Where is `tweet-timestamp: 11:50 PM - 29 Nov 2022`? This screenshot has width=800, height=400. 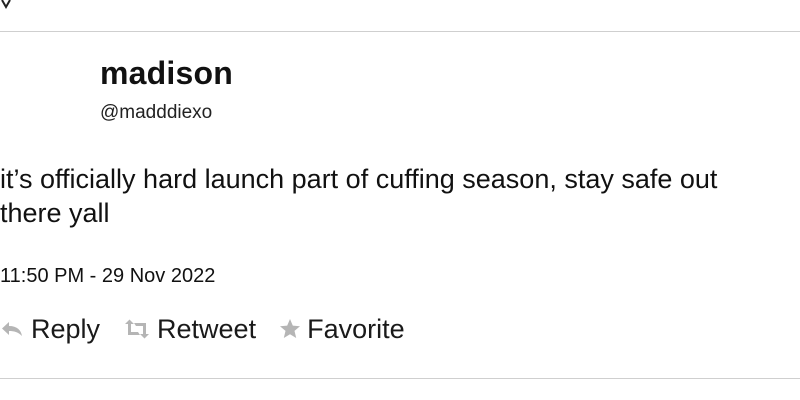 tweet-timestamp: 11:50 PM - 29 Nov 2022 is located at coordinates (107, 276).